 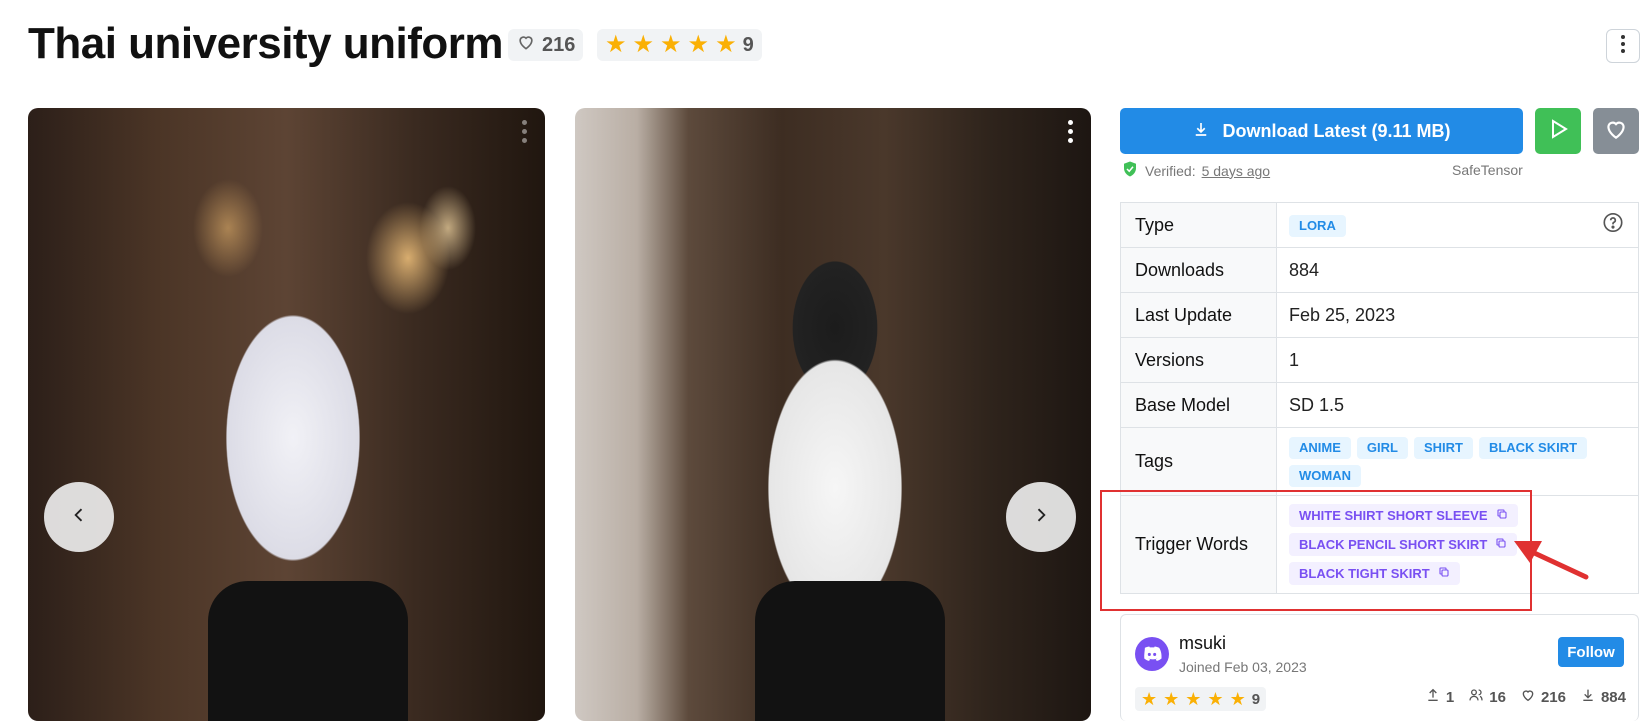 I want to click on followers-count: 16, so click(x=1497, y=697).